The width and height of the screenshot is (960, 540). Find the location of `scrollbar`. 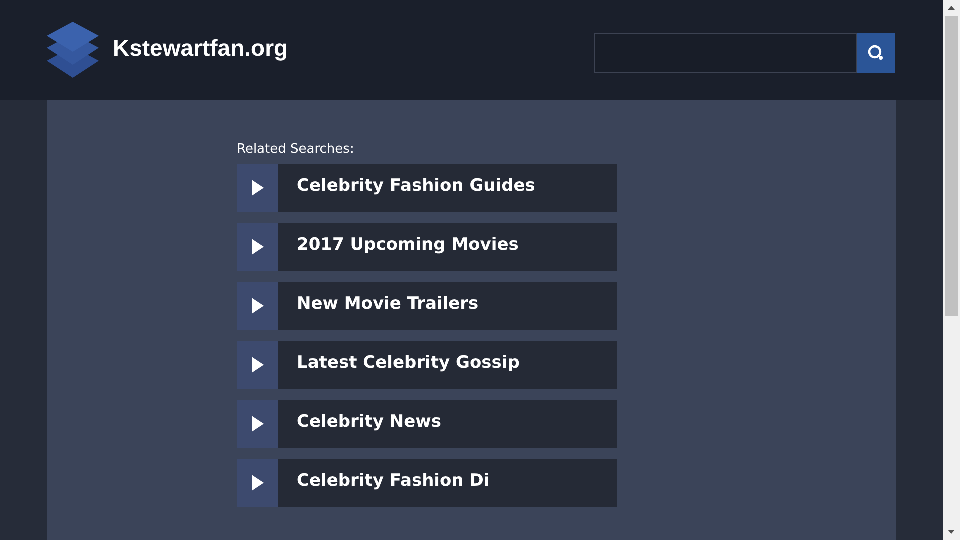

scrollbar is located at coordinates (951, 270).